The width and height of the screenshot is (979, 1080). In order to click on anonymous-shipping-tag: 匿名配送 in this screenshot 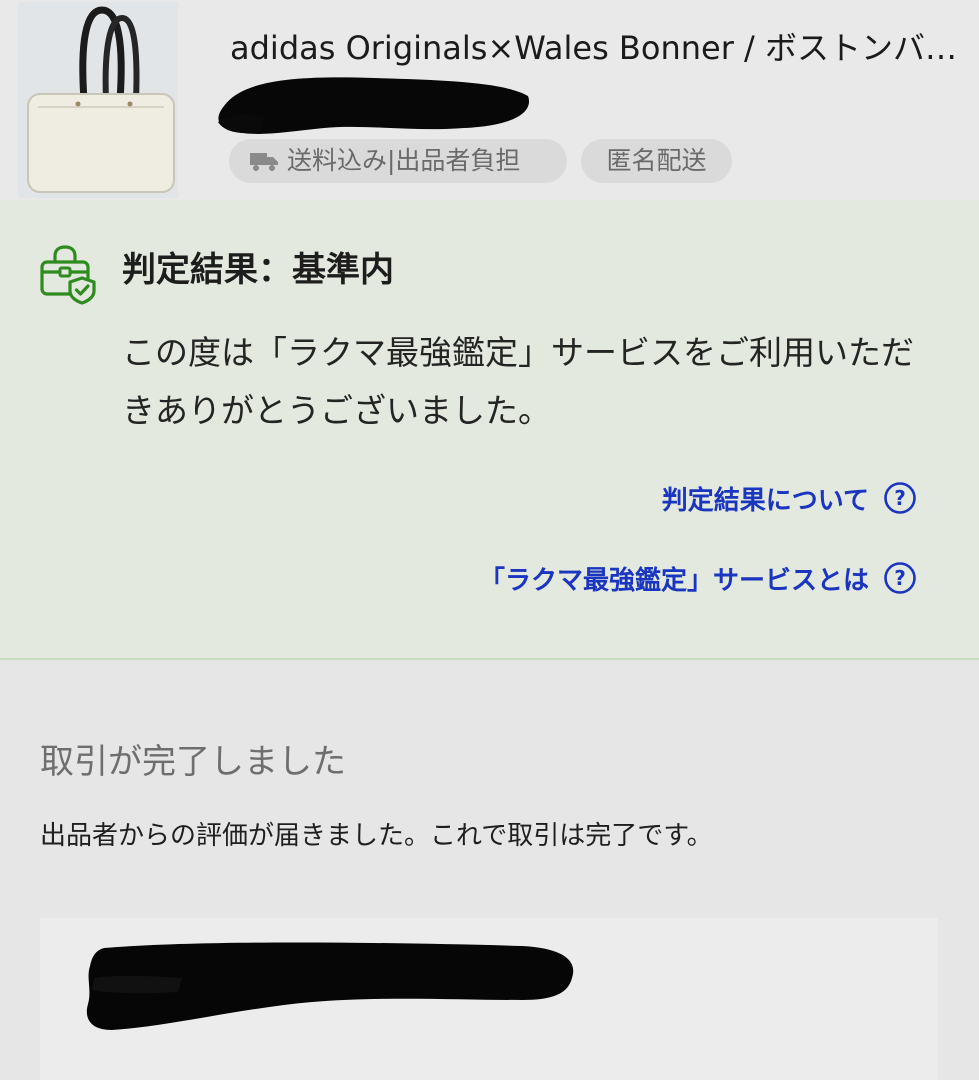, I will do `click(656, 161)`.